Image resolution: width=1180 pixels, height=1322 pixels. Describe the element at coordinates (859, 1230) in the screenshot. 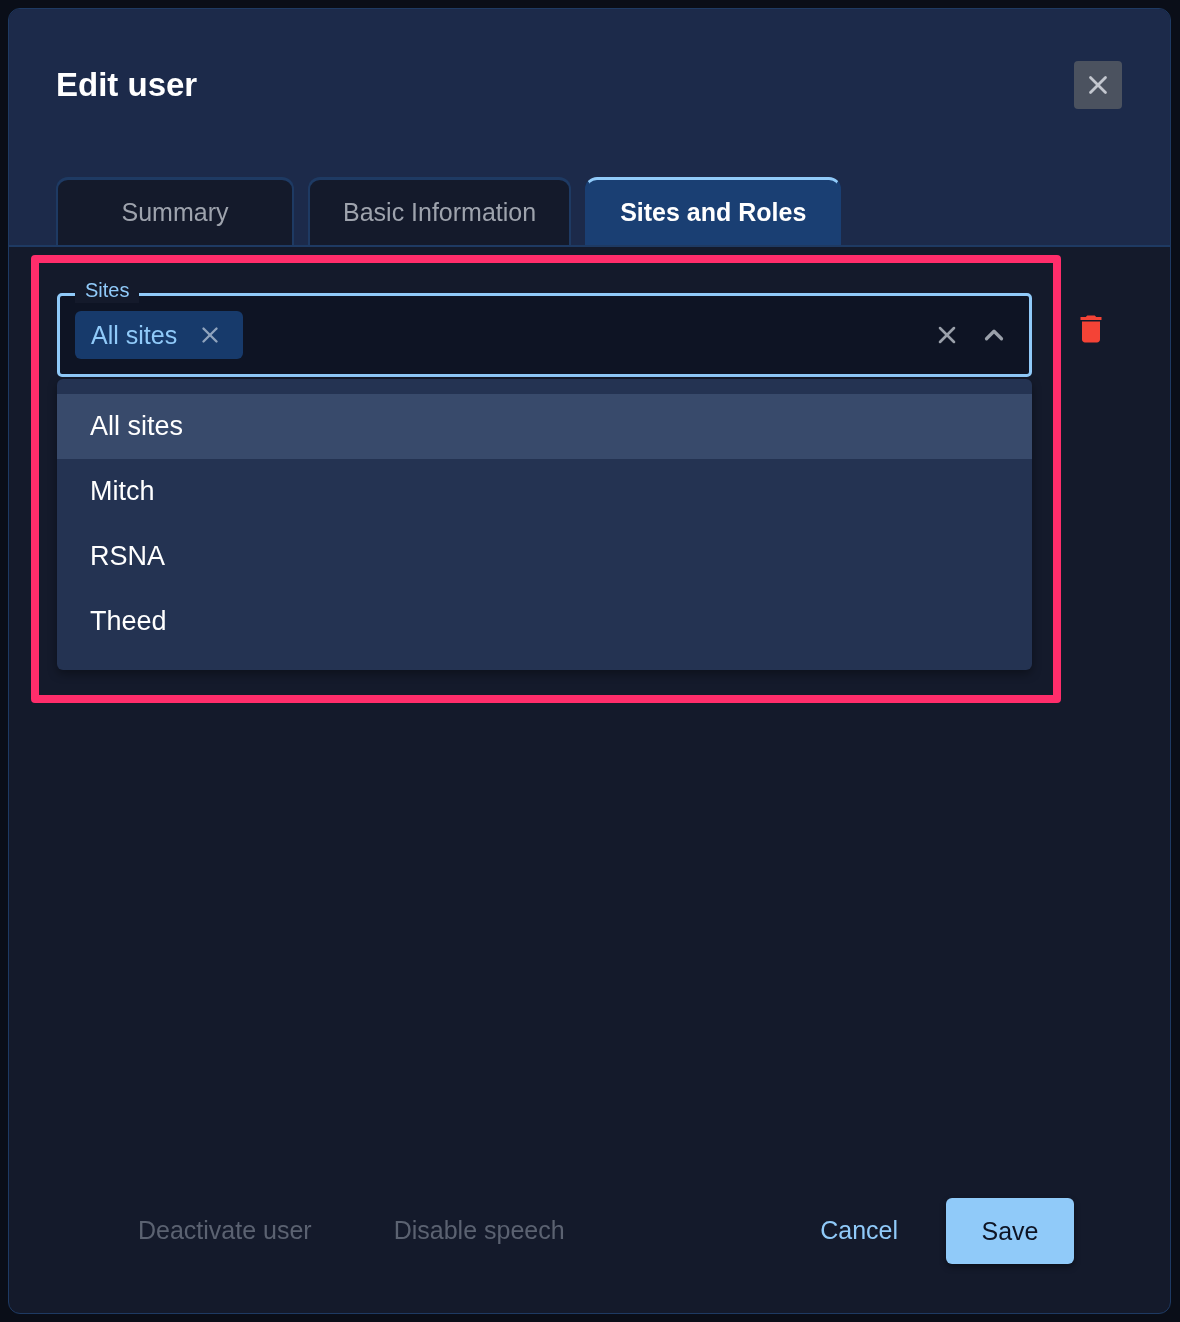

I see `cancel-button: Cancel` at that location.